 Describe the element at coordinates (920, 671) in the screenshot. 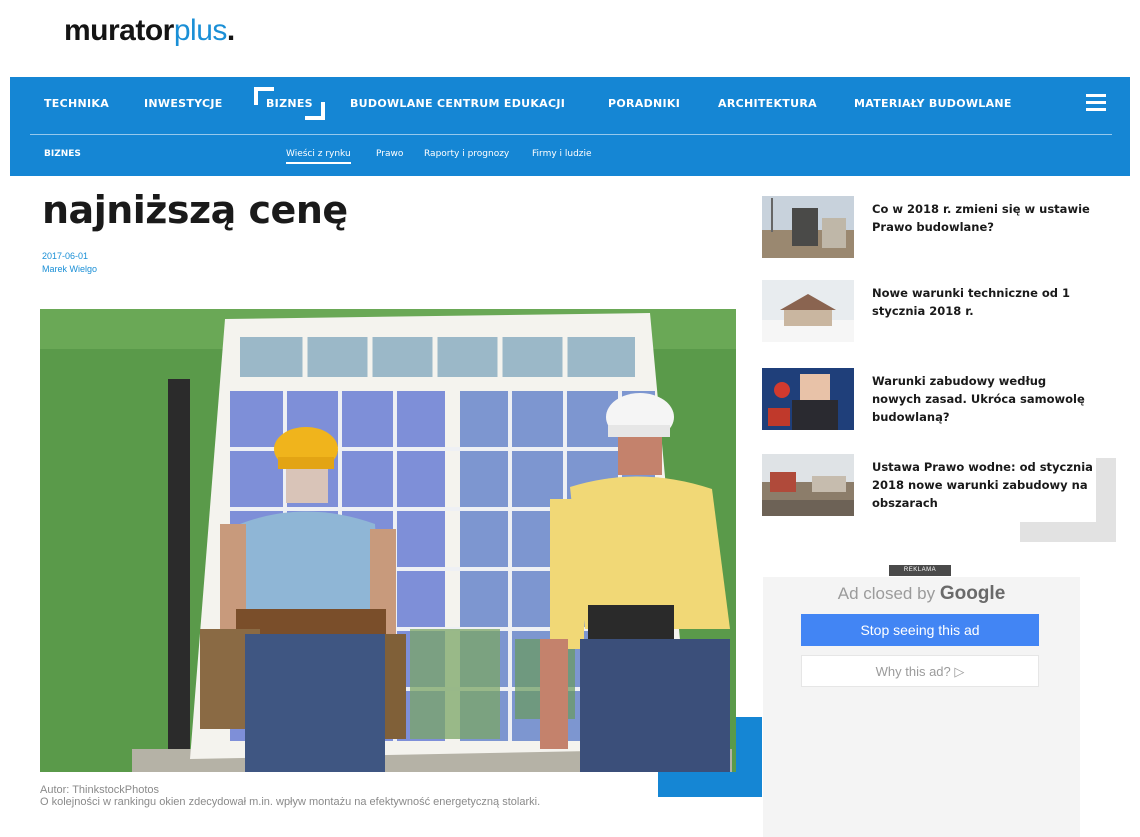

I see `why-this-ad-button: Why this ad? ▷` at that location.